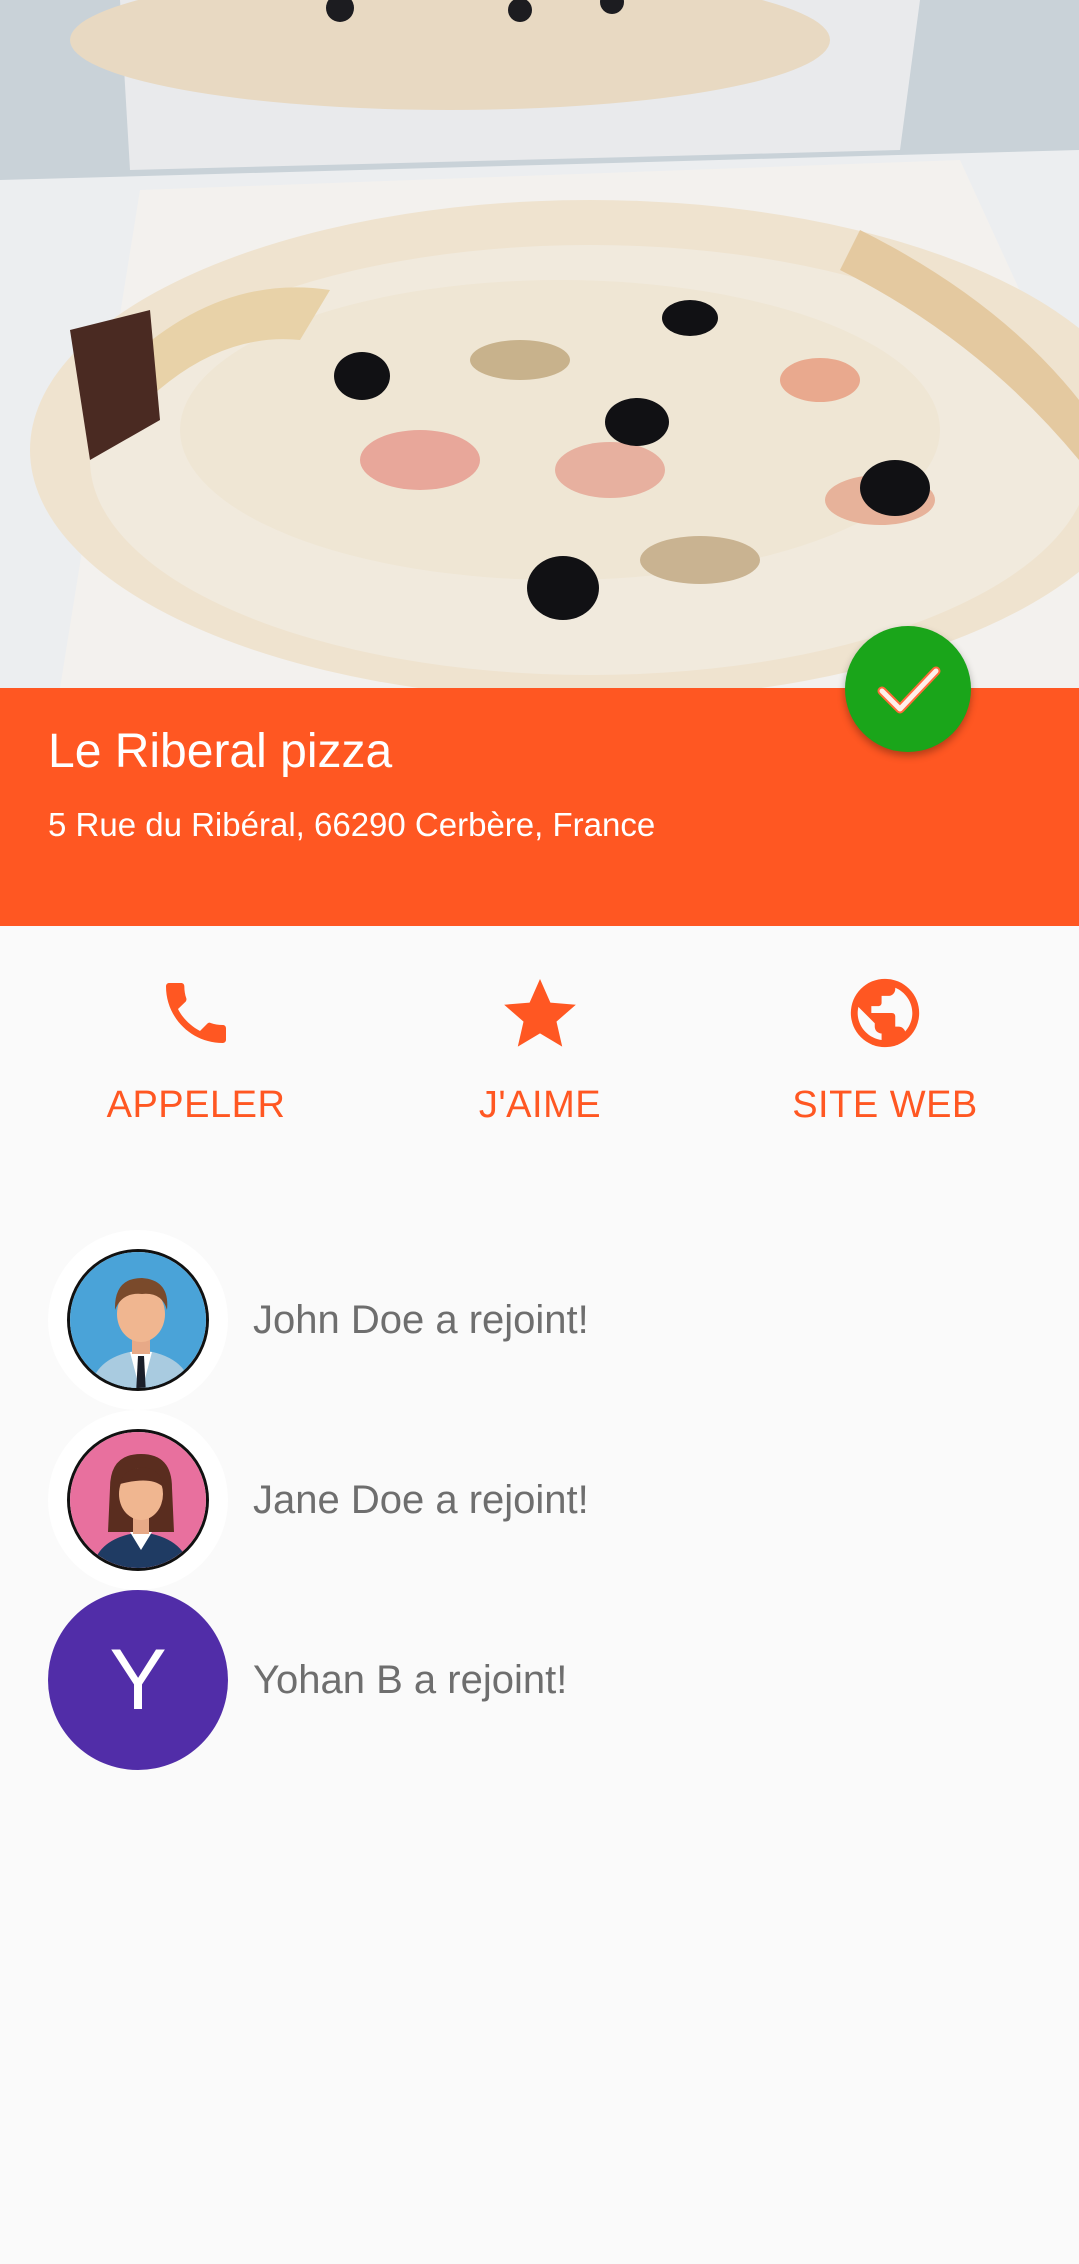 The image size is (1079, 2264). Describe the element at coordinates (196, 1013) in the screenshot. I see `phone-icon` at that location.